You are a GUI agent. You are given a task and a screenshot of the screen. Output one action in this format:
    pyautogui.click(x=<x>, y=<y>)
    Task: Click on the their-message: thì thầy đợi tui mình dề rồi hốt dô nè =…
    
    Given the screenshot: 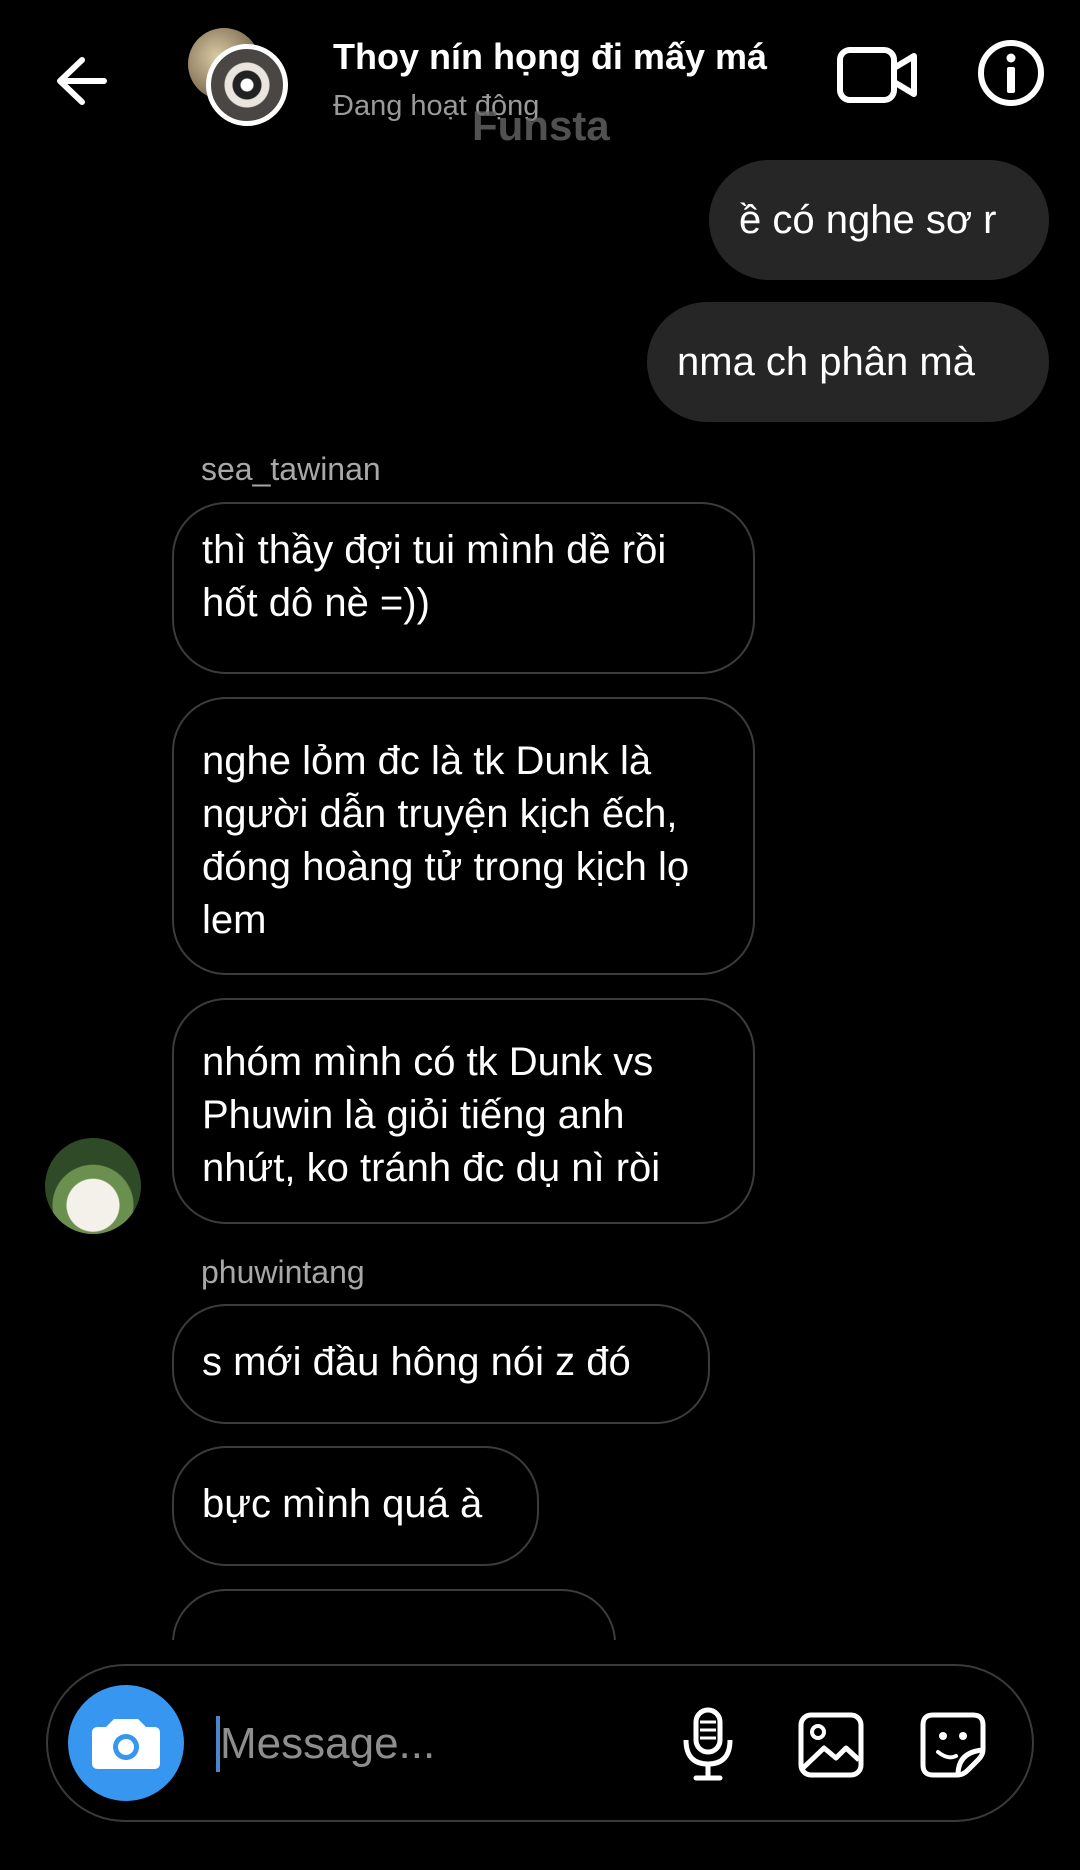 What is the action you would take?
    pyautogui.click(x=463, y=588)
    